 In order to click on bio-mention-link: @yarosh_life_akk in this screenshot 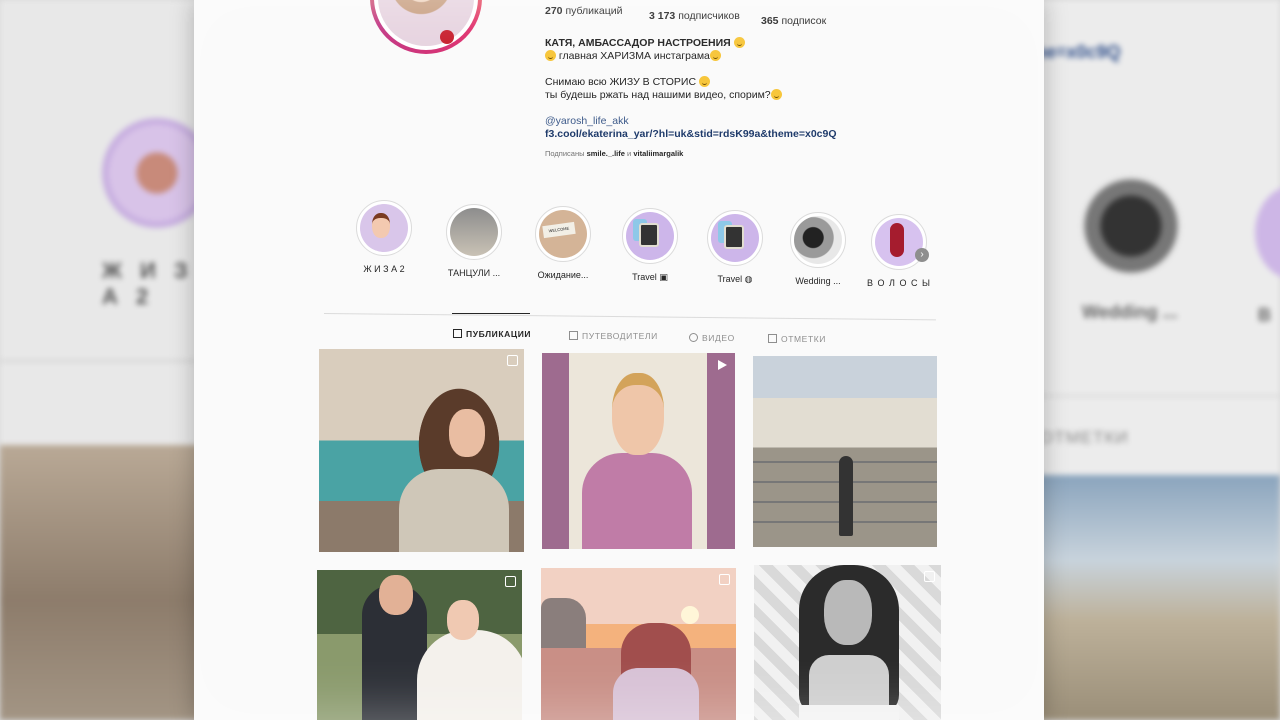, I will do `click(710, 121)`.